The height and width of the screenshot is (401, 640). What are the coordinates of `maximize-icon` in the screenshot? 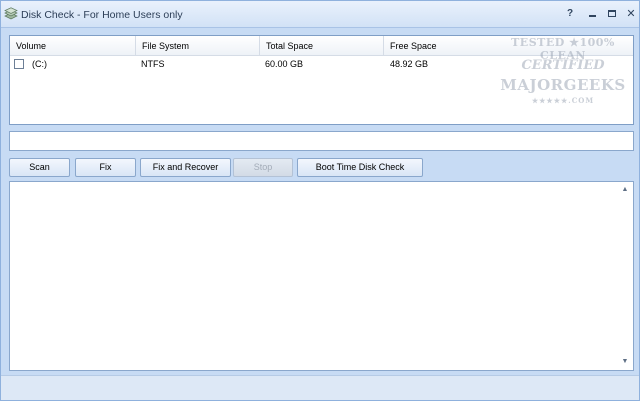 It's located at (612, 14).